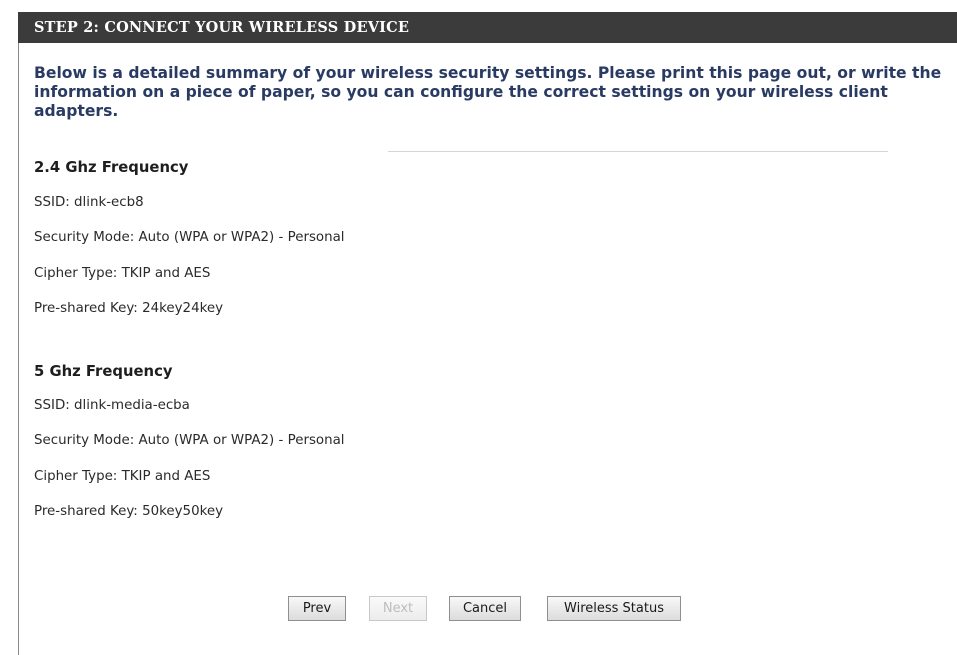 The height and width of the screenshot is (655, 957). Describe the element at coordinates (129, 511) in the screenshot. I see `band-5-psk: Pre-shared Key: 50key50key` at that location.